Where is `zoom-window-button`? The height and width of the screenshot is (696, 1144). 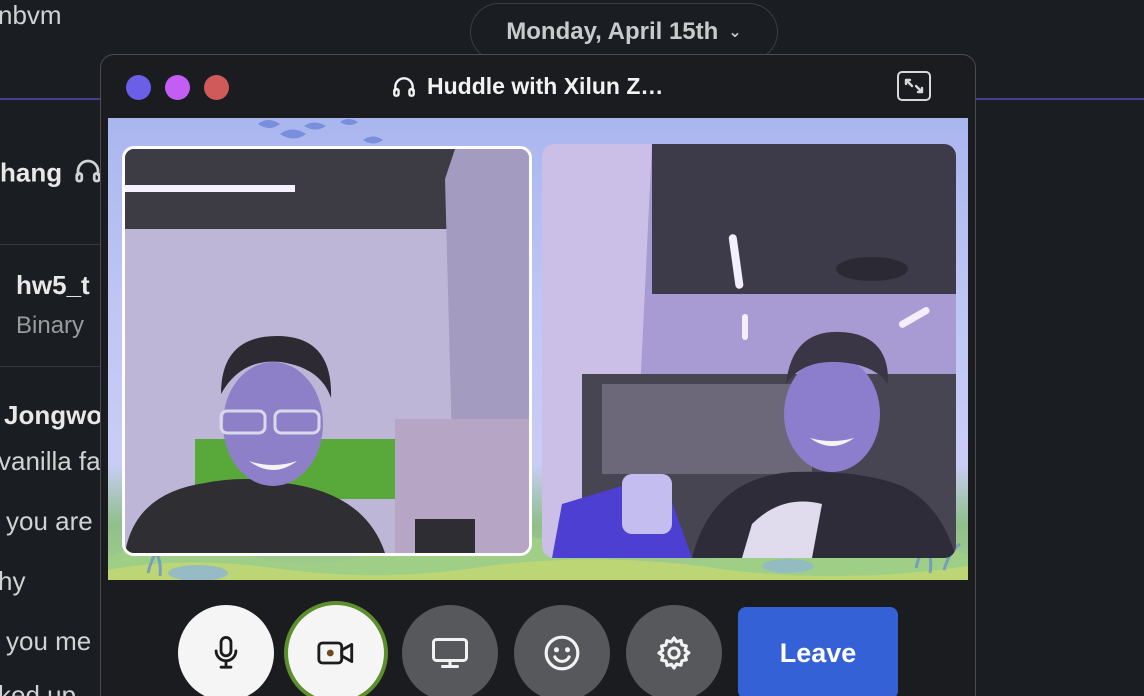
zoom-window-button is located at coordinates (216, 87).